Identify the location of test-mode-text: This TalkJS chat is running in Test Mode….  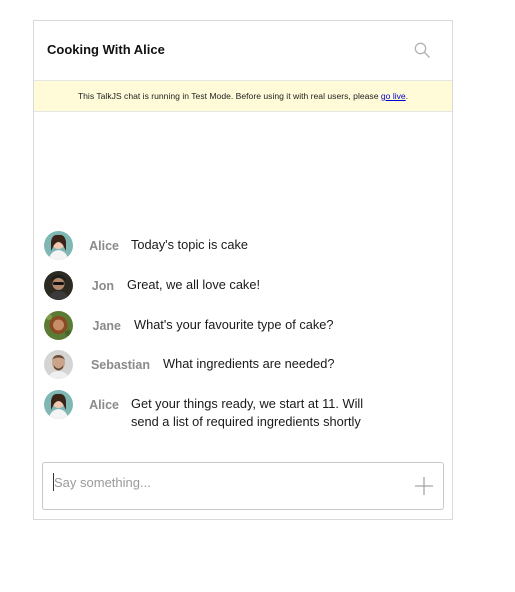
(229, 96).